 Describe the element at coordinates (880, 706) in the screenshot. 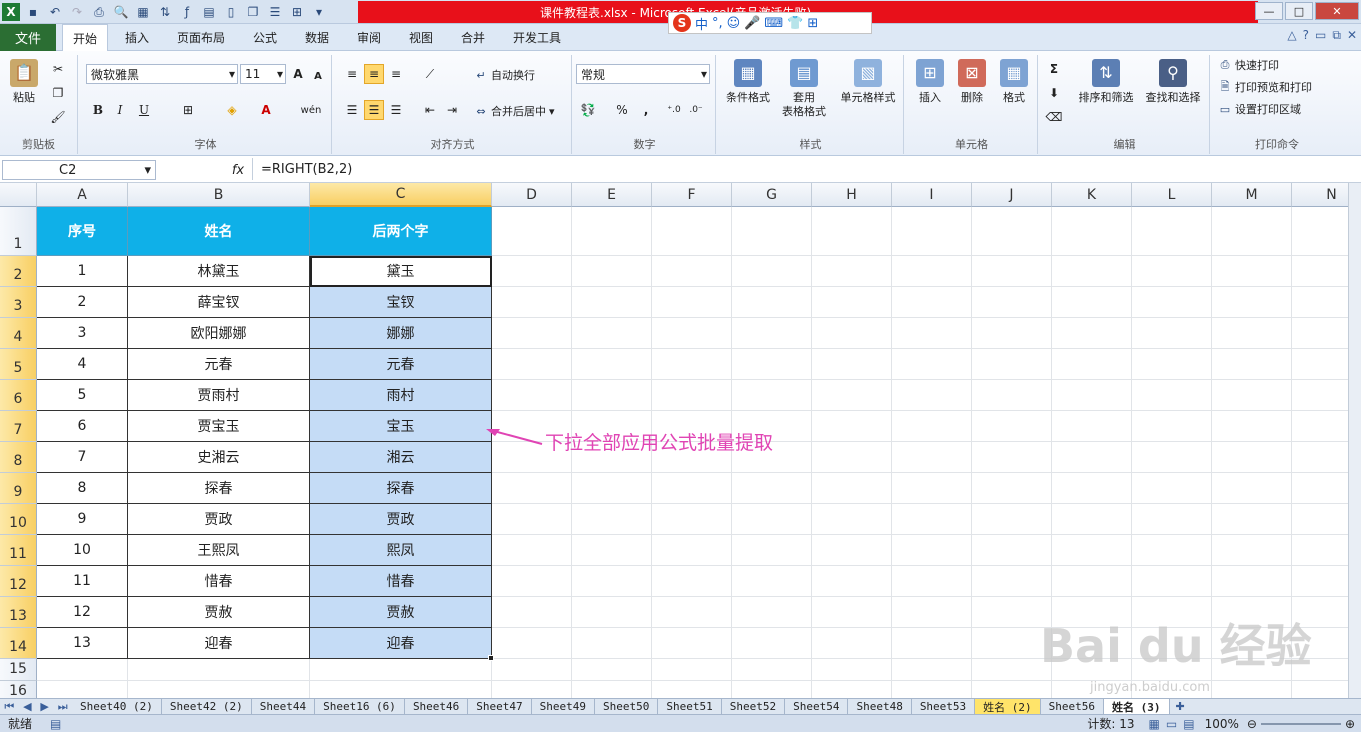

I see `sheet-tab: Sheet48` at that location.